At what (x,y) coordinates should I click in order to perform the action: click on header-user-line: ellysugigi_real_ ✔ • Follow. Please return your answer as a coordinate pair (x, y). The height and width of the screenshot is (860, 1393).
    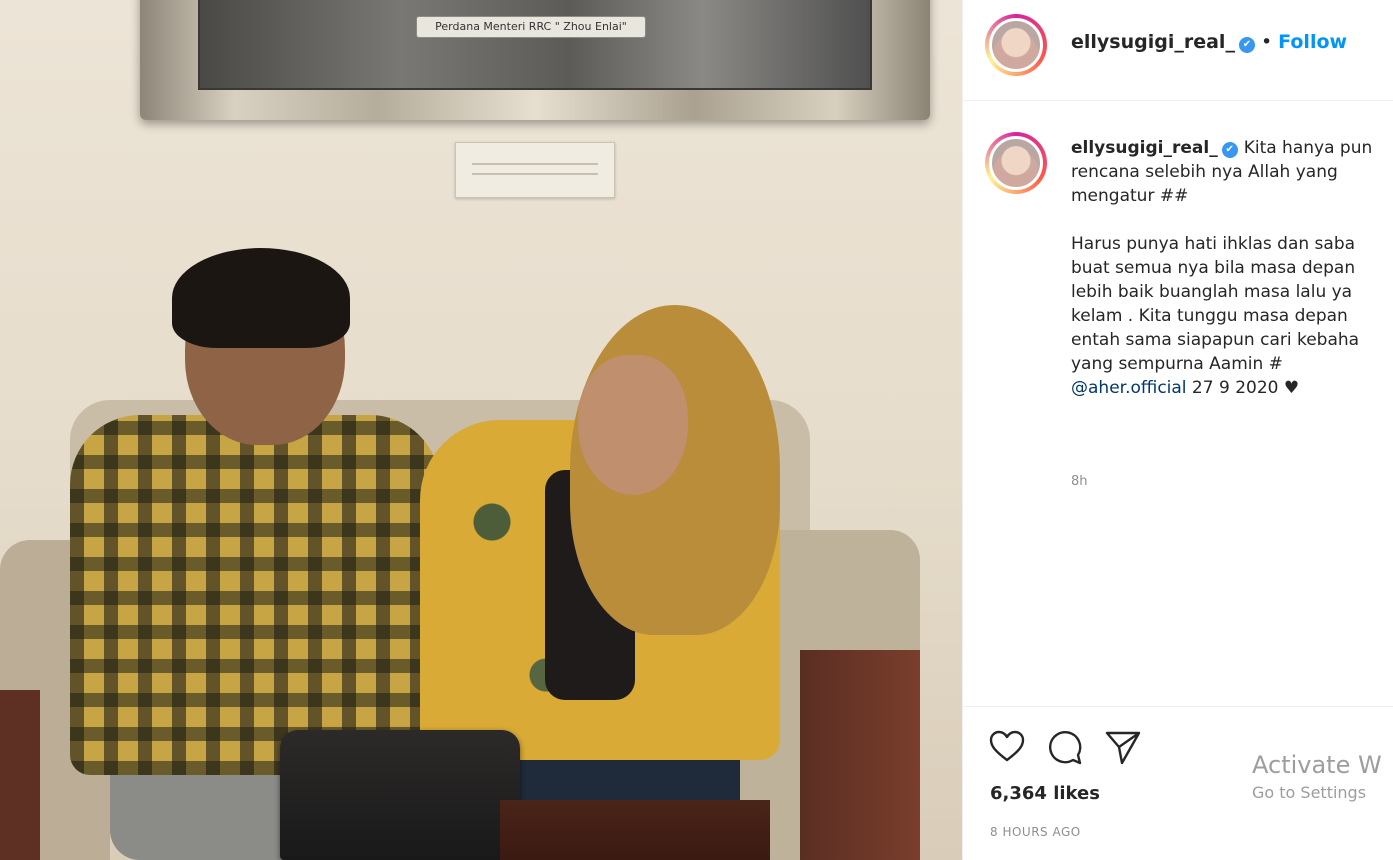
    Looking at the image, I should click on (1209, 42).